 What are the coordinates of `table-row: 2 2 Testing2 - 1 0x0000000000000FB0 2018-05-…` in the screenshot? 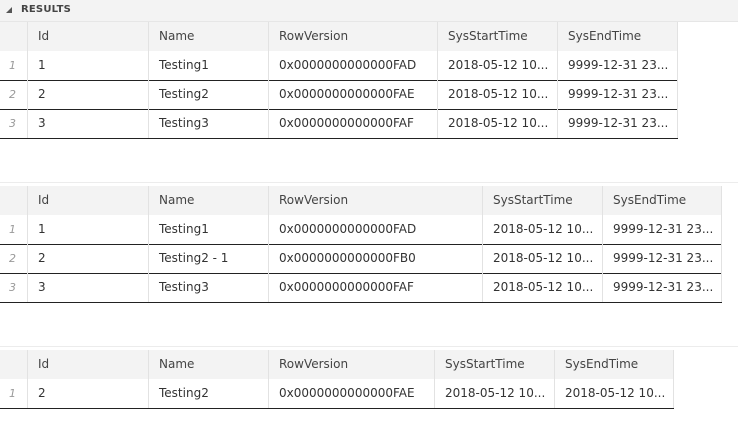 It's located at (361, 259).